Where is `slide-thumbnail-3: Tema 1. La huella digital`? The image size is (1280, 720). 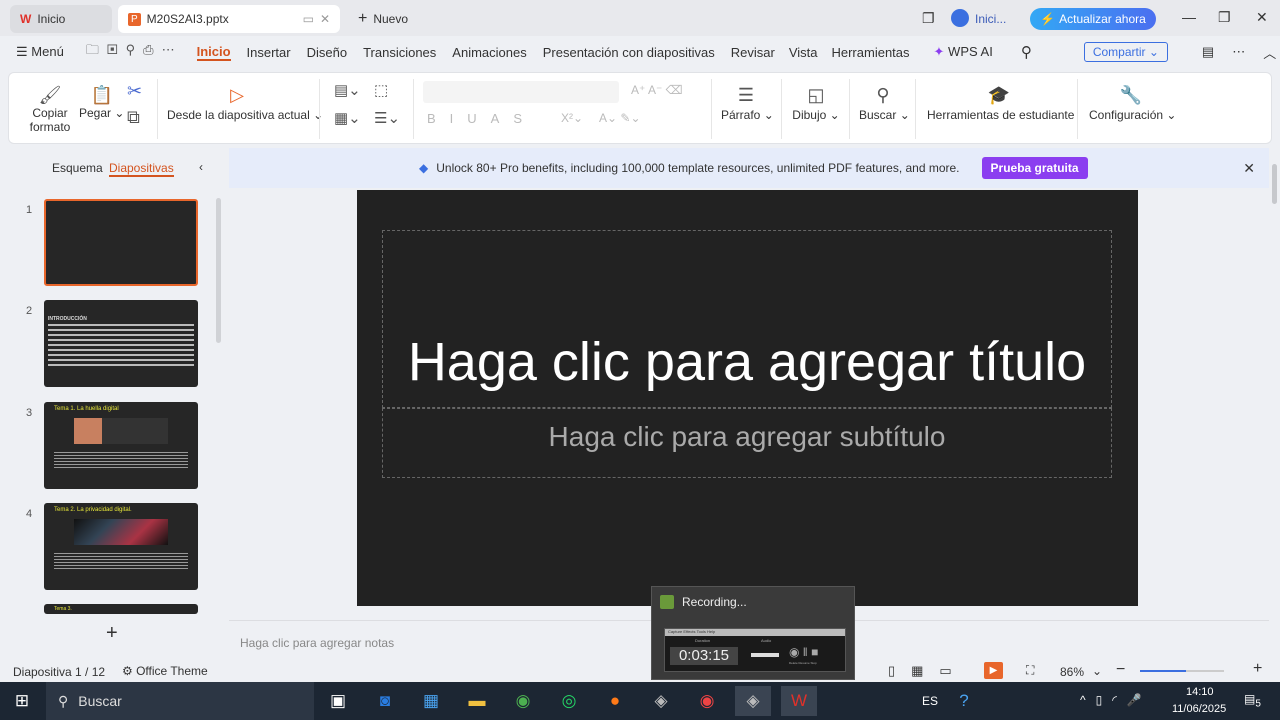 slide-thumbnail-3: Tema 1. La huella digital is located at coordinates (121, 445).